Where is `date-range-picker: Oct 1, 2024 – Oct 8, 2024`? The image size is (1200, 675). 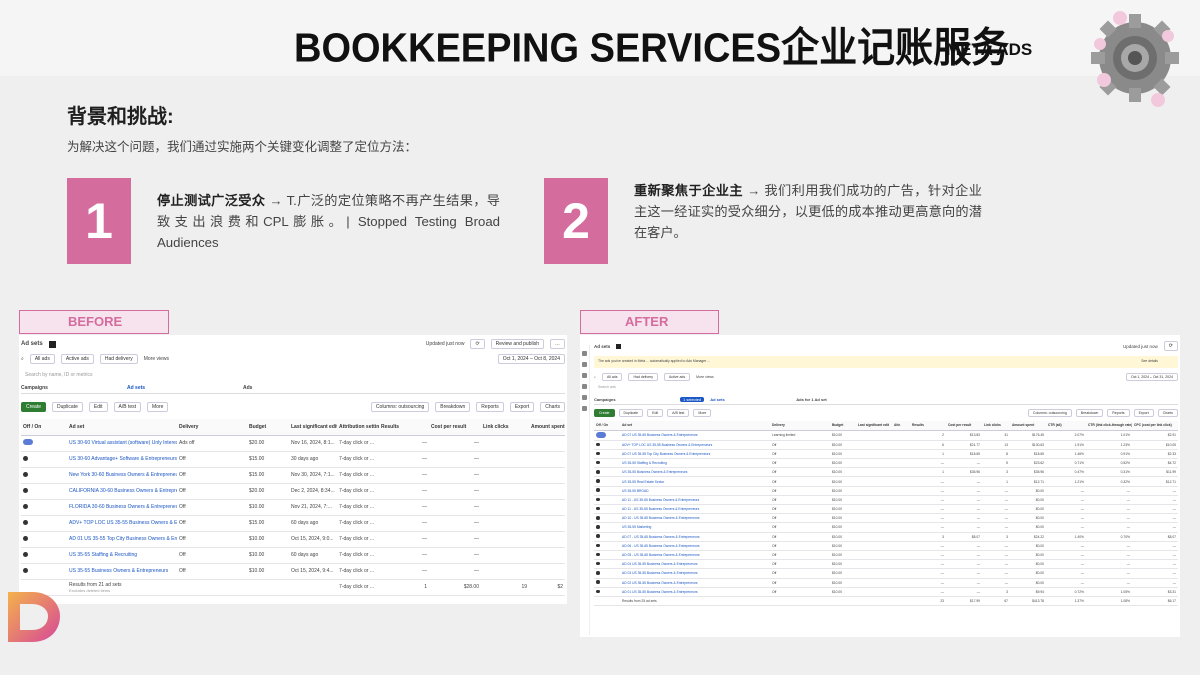 date-range-picker: Oct 1, 2024 – Oct 8, 2024 is located at coordinates (531, 359).